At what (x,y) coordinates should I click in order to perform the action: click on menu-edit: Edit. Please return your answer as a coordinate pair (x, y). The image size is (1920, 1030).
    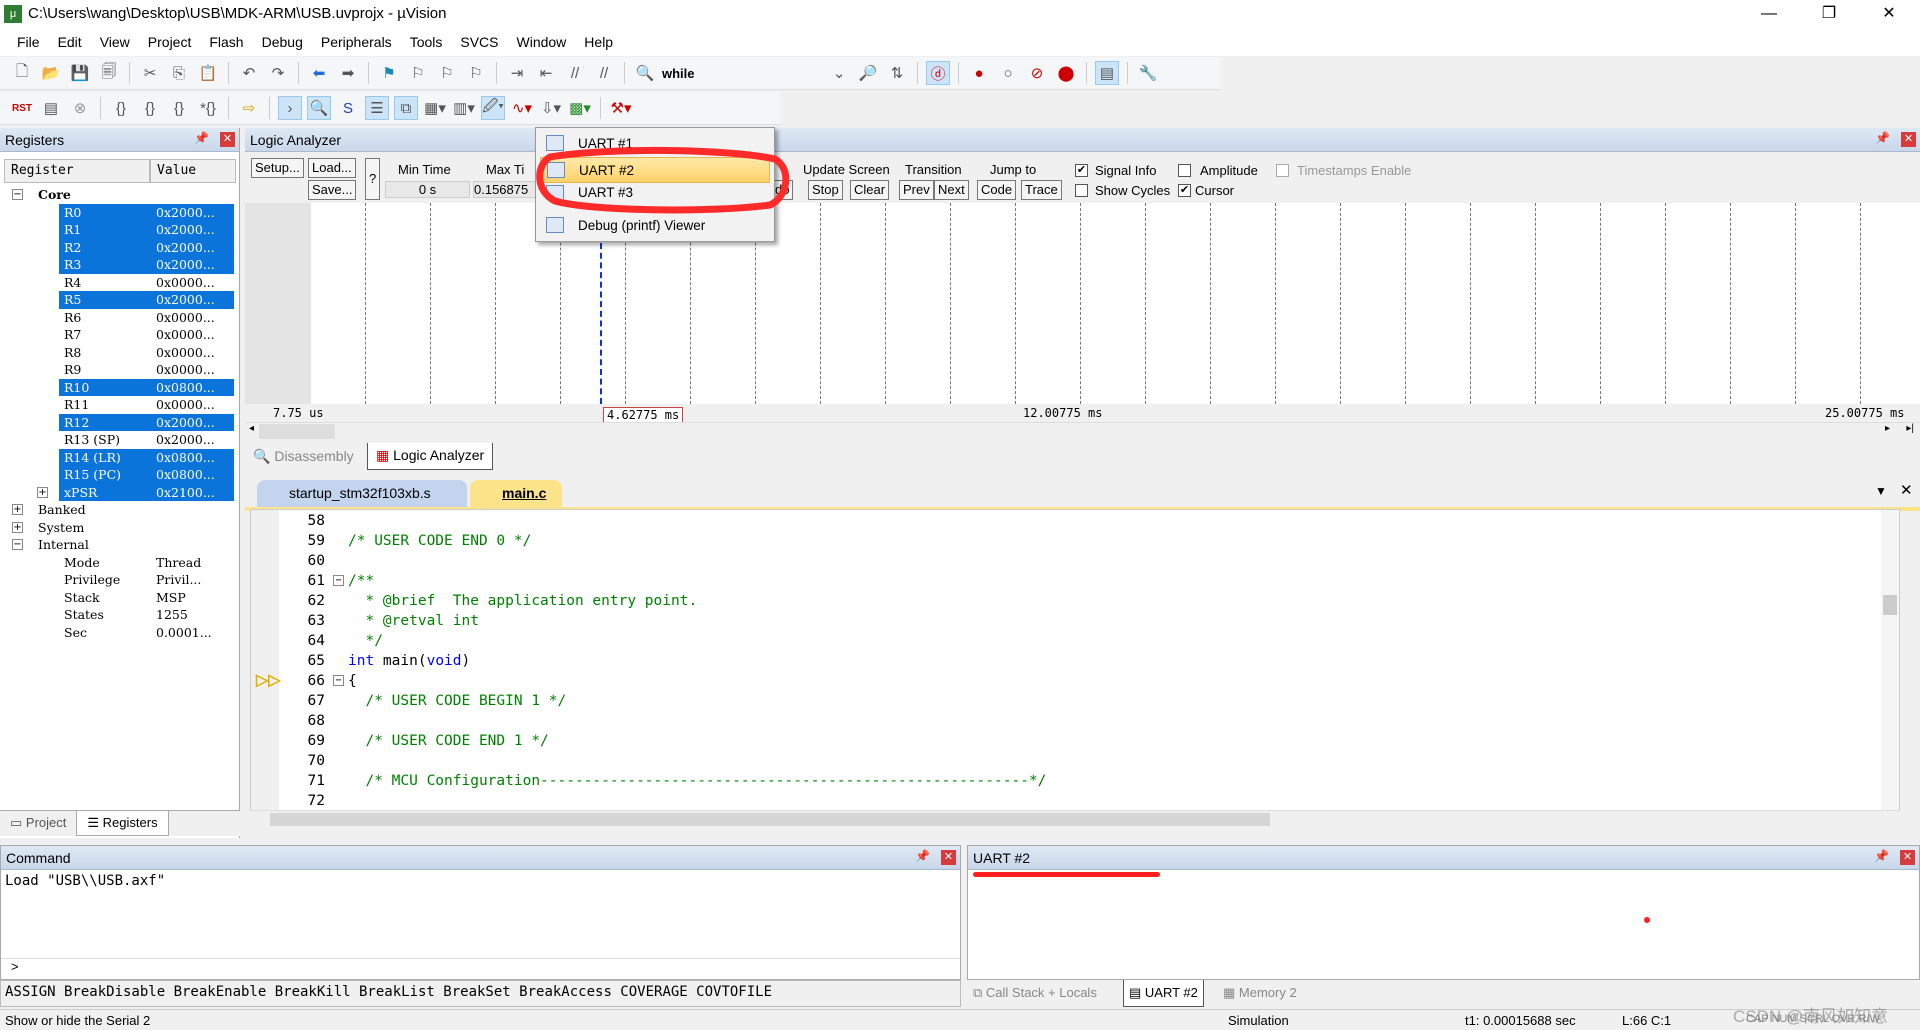
    Looking at the image, I should click on (70, 42).